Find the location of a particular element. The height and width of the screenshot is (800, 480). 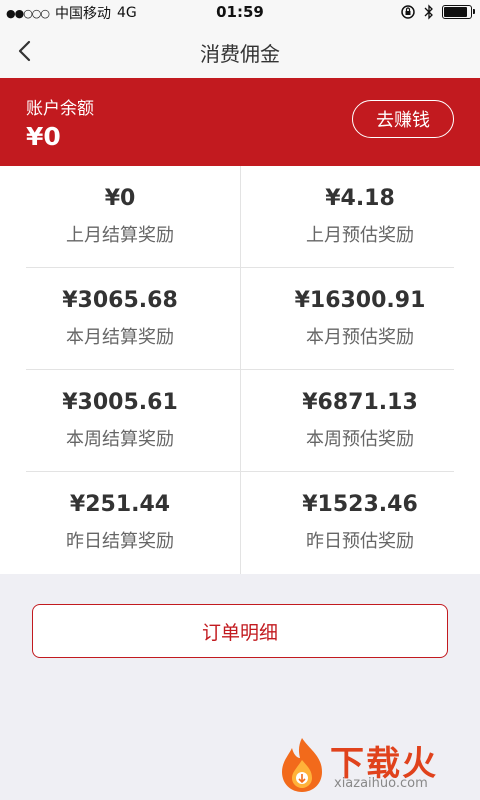

stat-value: ¥3065.68 is located at coordinates (120, 300).